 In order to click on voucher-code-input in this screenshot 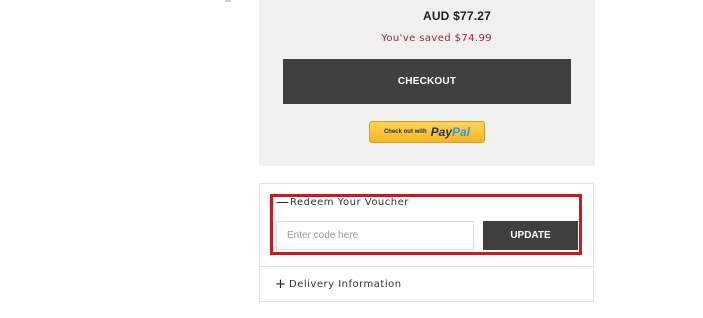, I will do `click(375, 235)`.